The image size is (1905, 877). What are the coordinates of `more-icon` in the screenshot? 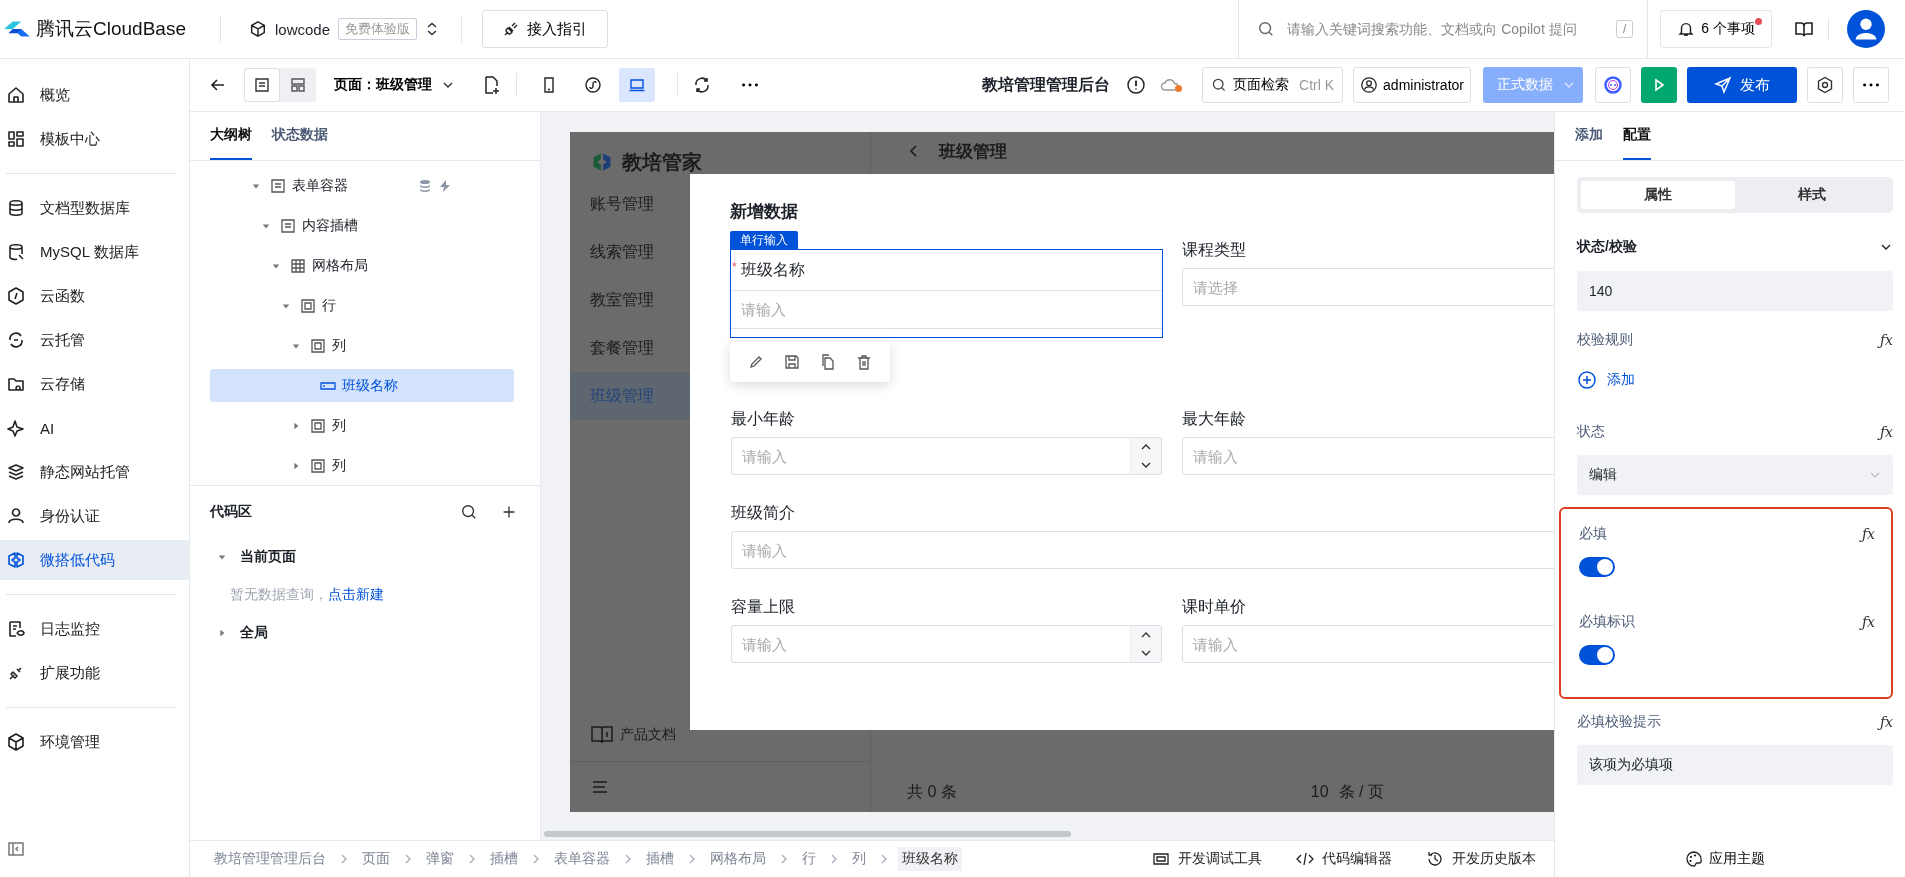 It's located at (750, 85).